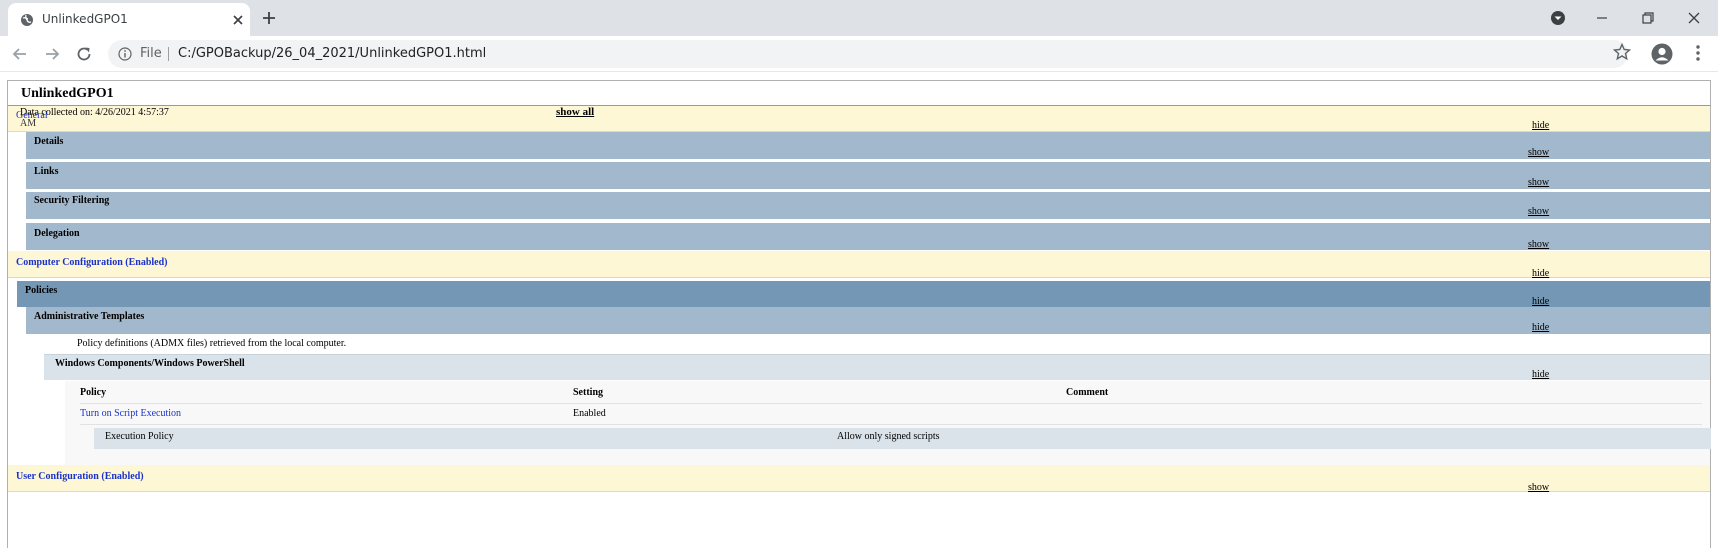  Describe the element at coordinates (891, 403) in the screenshot. I see `table-header-divider` at that location.